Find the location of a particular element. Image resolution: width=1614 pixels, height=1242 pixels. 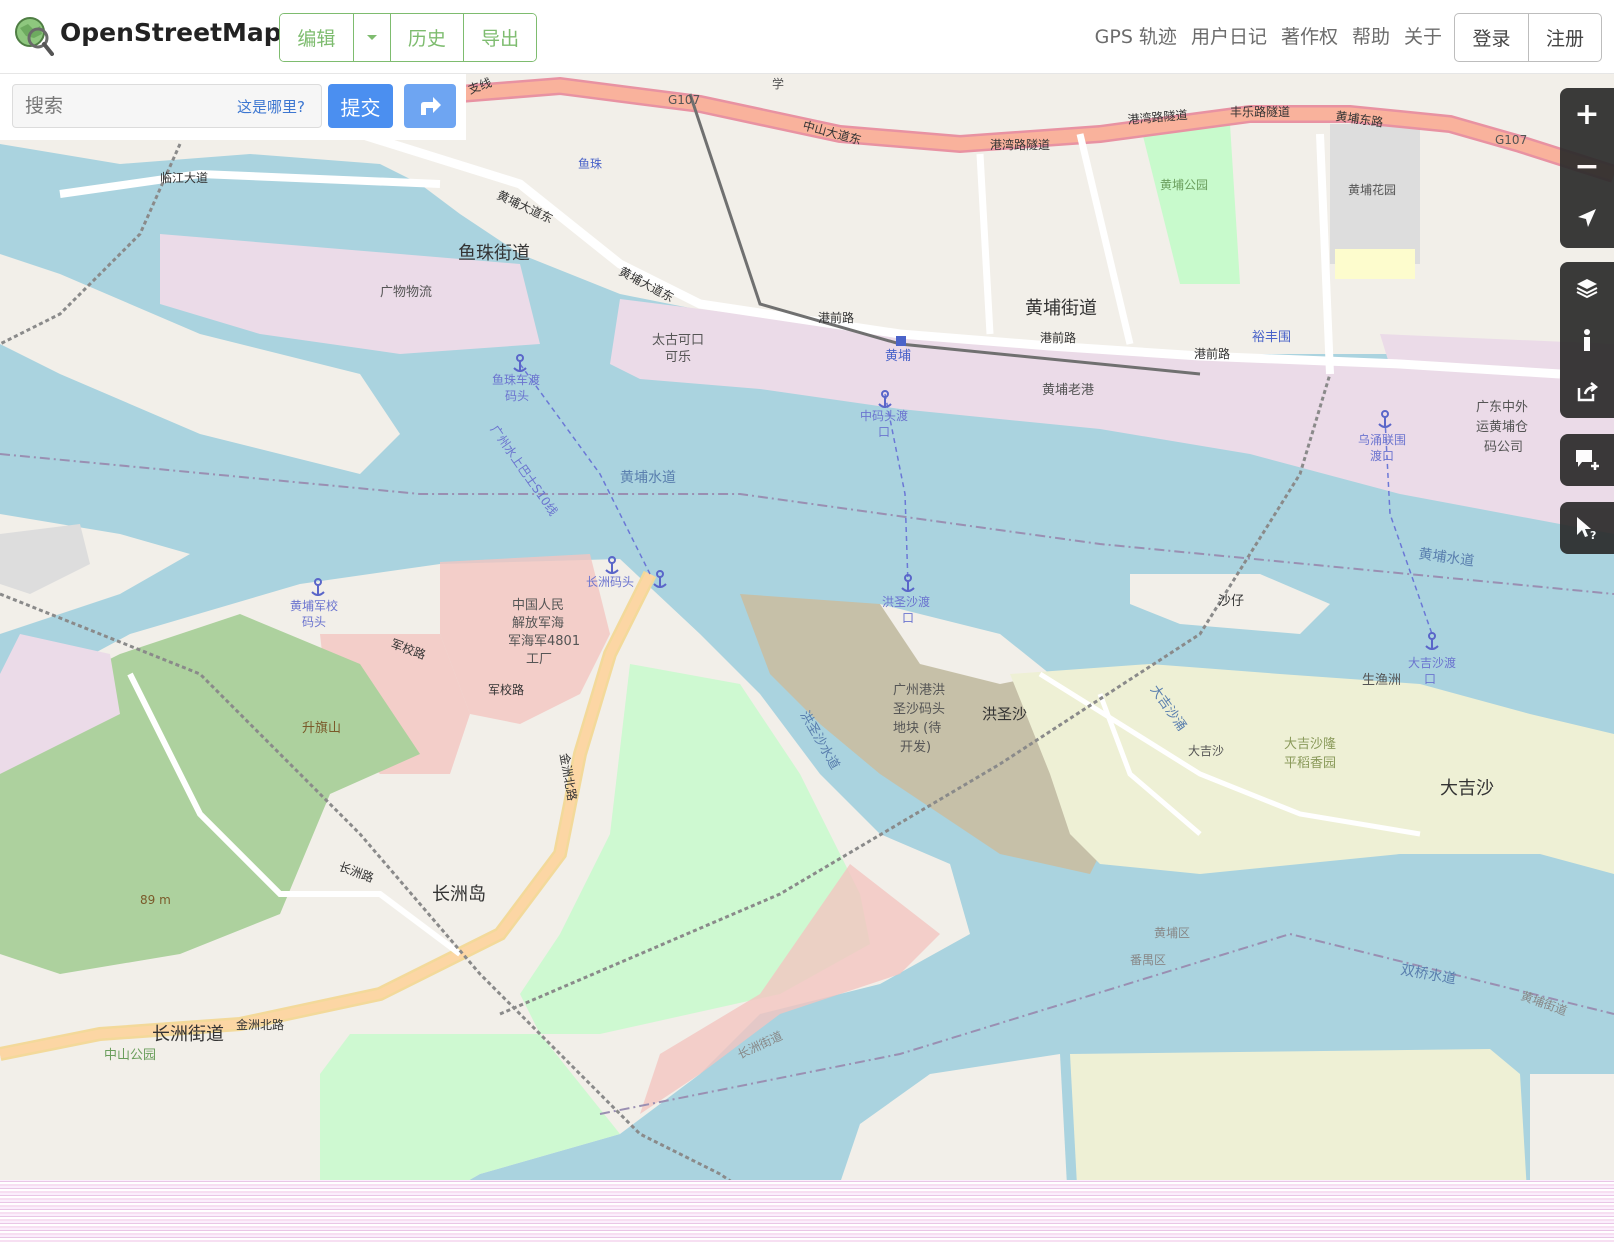

svg-text: 太古可口 is located at coordinates (678, 340).